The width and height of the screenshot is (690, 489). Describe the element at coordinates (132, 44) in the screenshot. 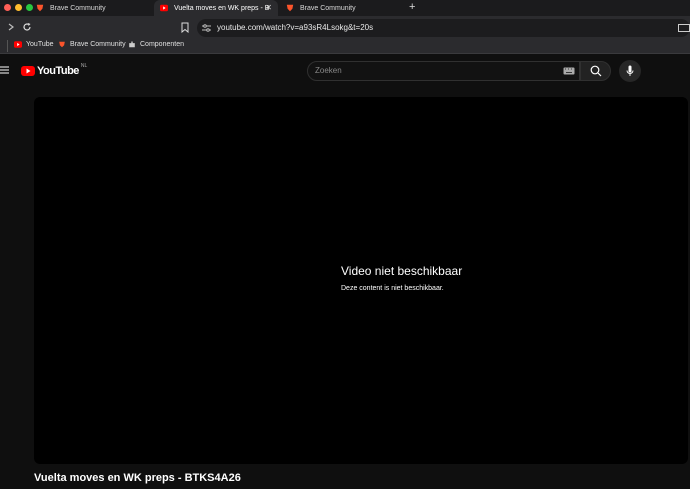

I see `puzzle-piece-icon` at that location.